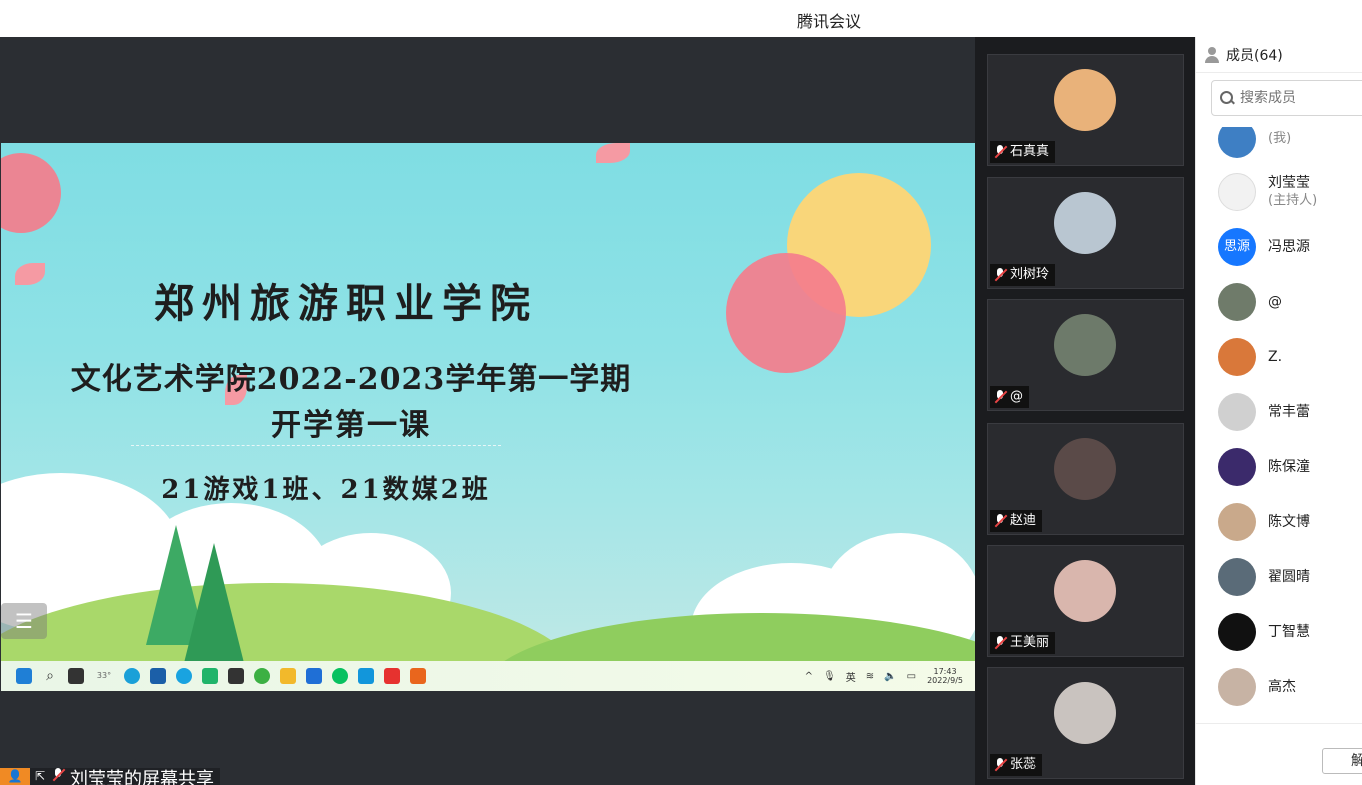 The height and width of the screenshot is (785, 1362). I want to click on window-title: 腾讯会议, so click(828, 21).